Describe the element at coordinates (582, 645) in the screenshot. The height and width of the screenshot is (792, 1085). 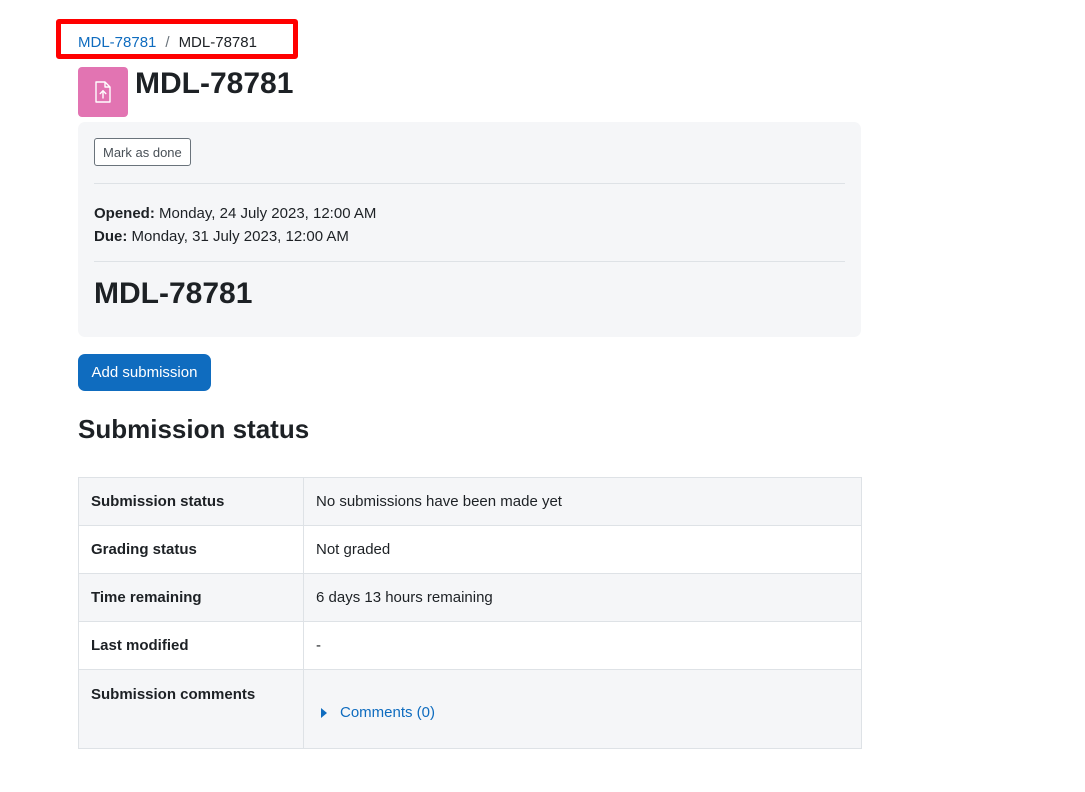
I see `row-value: -` at that location.